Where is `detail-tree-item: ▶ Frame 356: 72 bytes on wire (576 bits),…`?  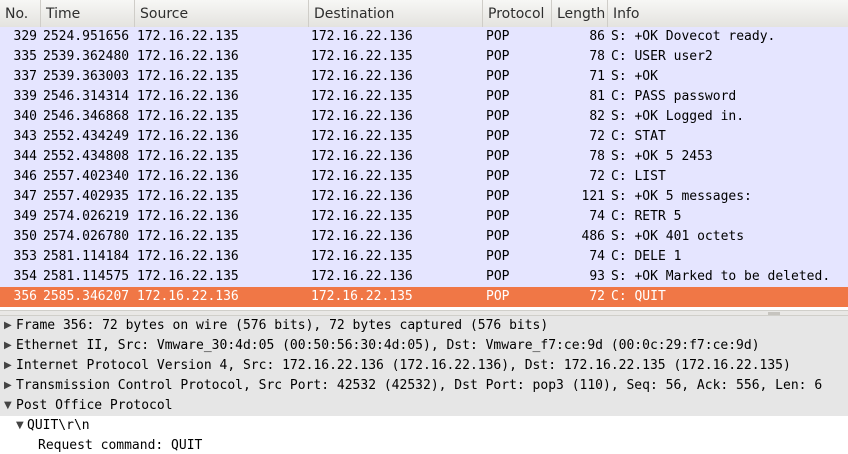 detail-tree-item: ▶ Frame 356: 72 bytes on wire (576 bits),… is located at coordinates (424, 326).